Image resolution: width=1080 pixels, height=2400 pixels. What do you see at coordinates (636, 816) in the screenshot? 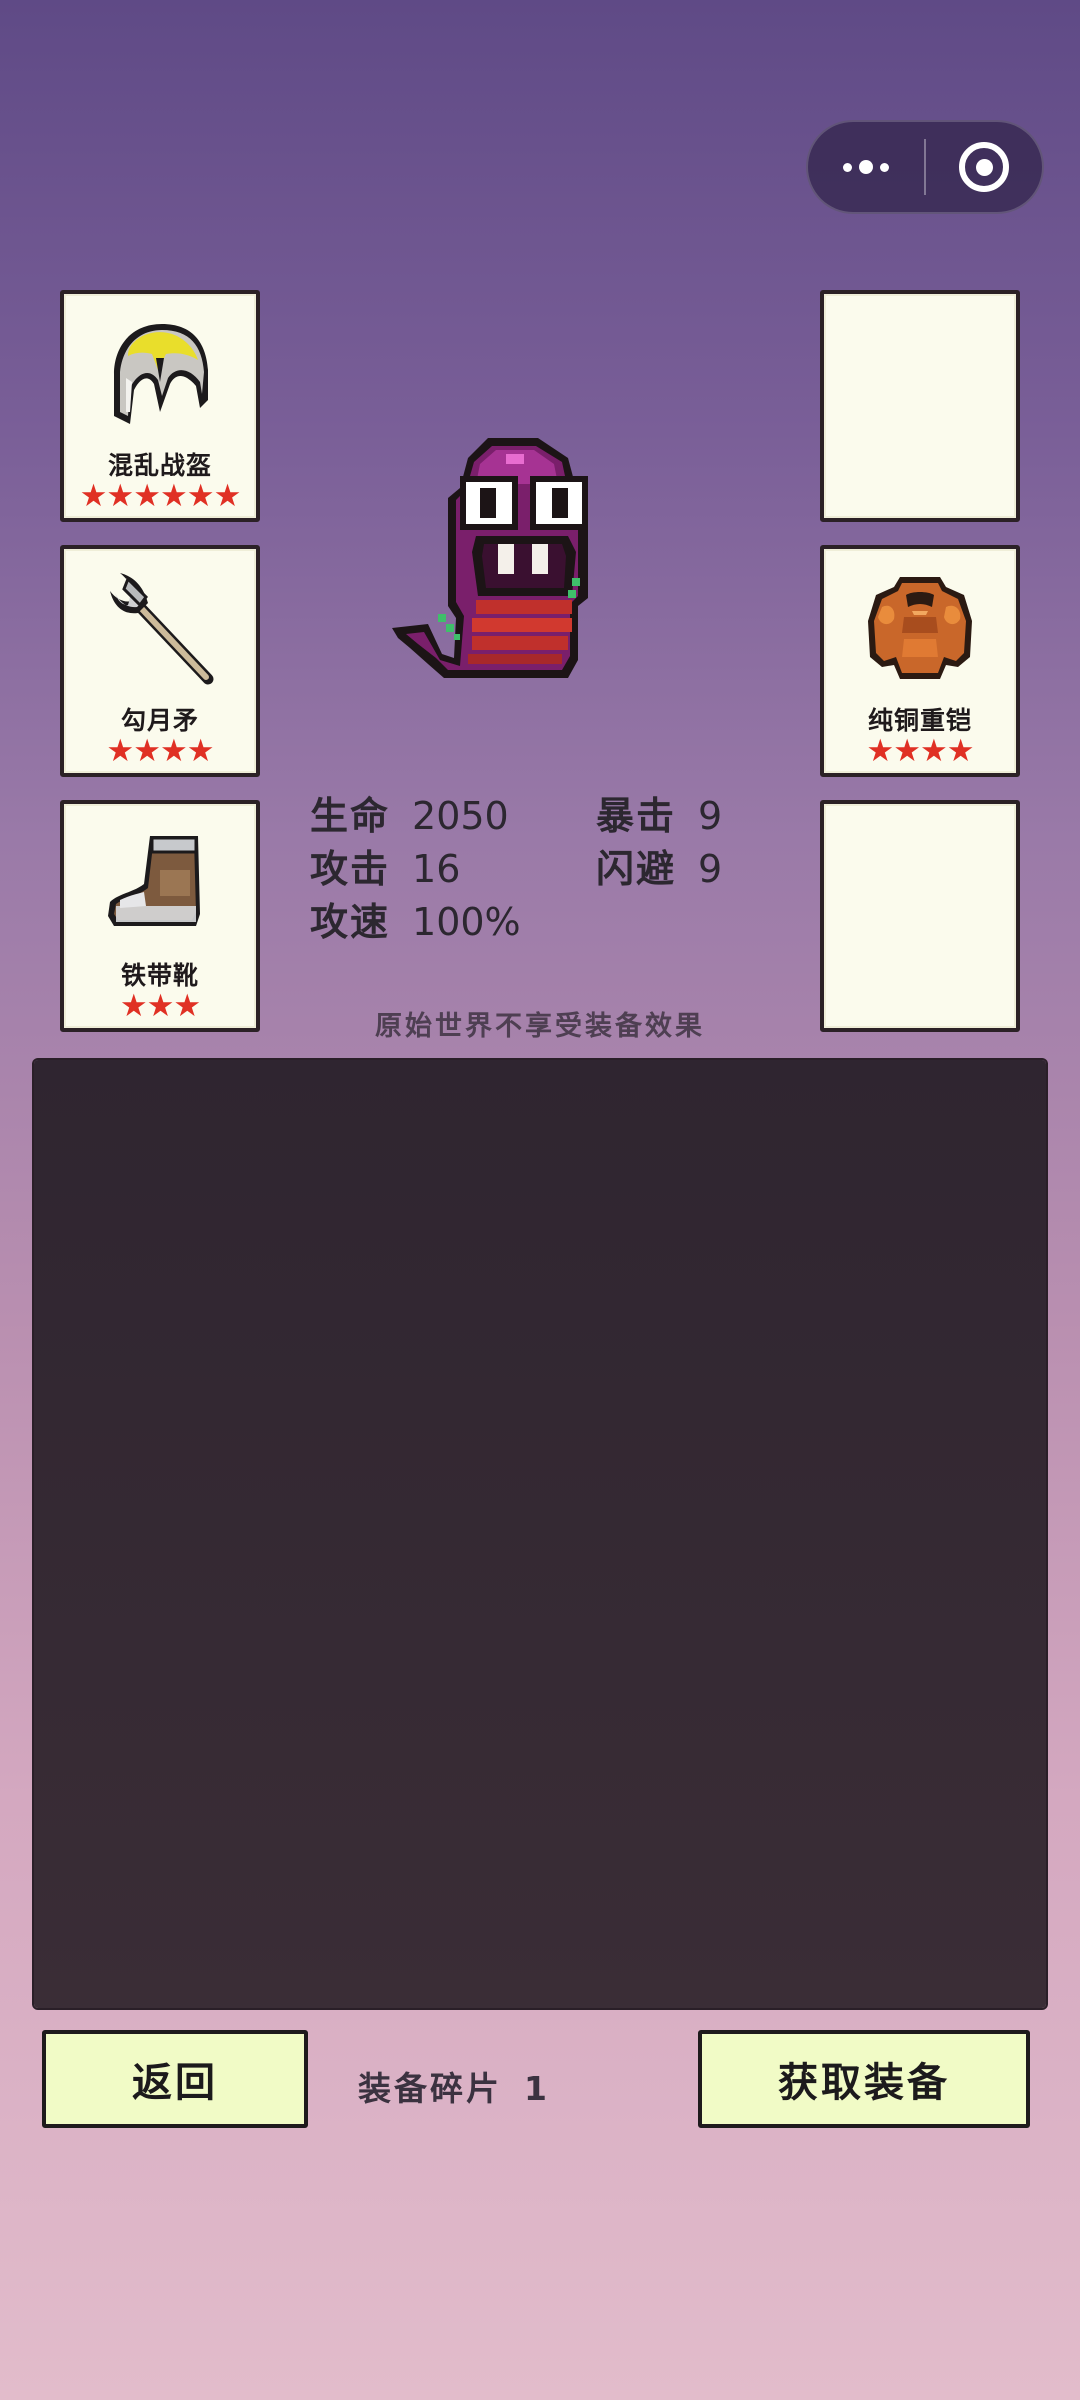
I see `stat-crit-label: 暴击` at bounding box center [636, 816].